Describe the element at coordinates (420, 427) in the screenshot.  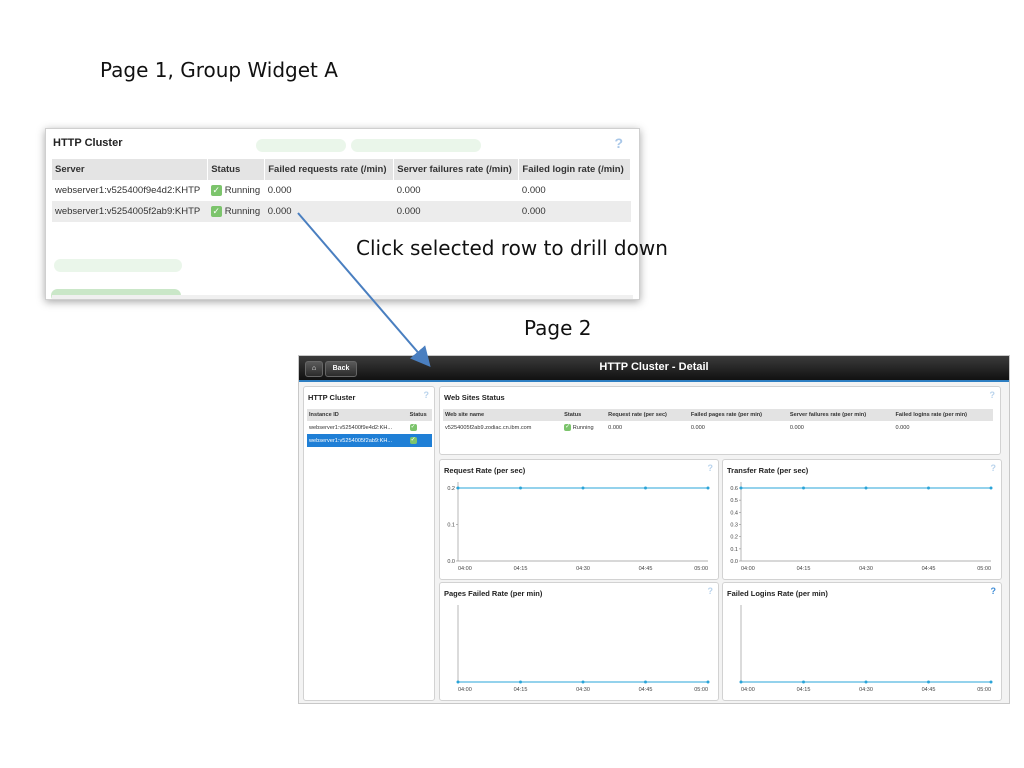
I see `status-cell: ✓` at that location.